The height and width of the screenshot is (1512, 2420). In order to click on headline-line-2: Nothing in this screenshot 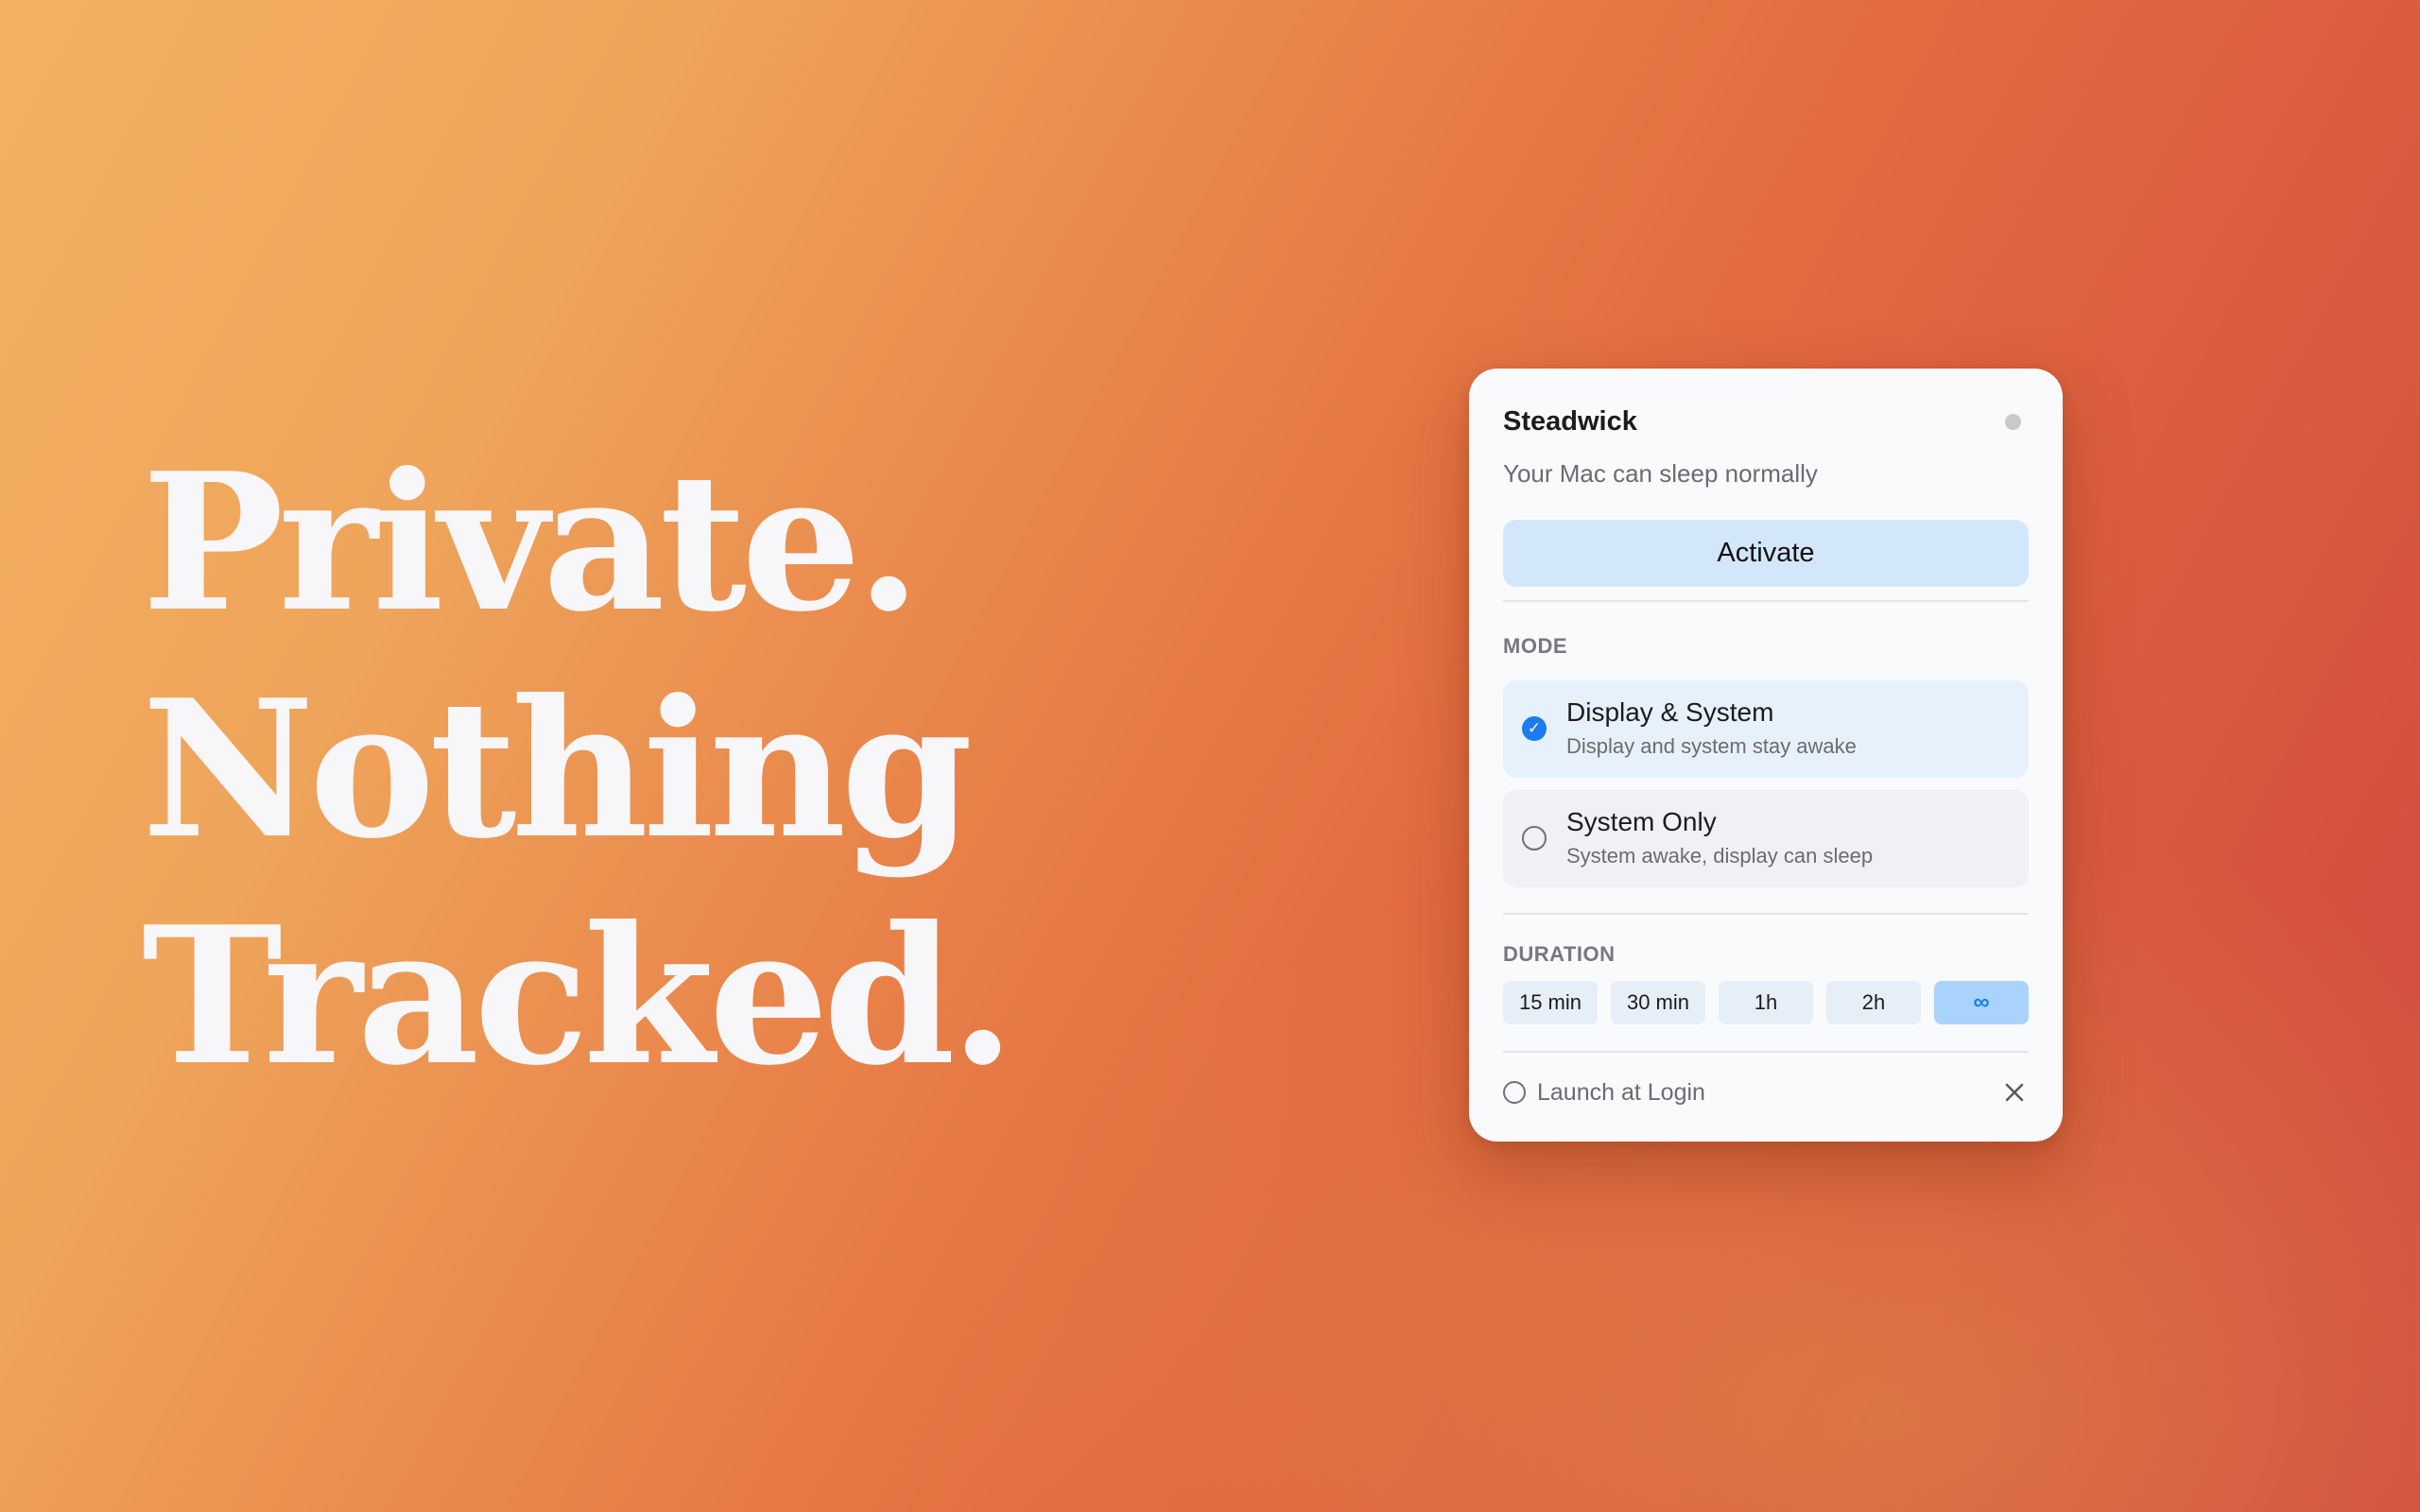, I will do `click(557, 770)`.